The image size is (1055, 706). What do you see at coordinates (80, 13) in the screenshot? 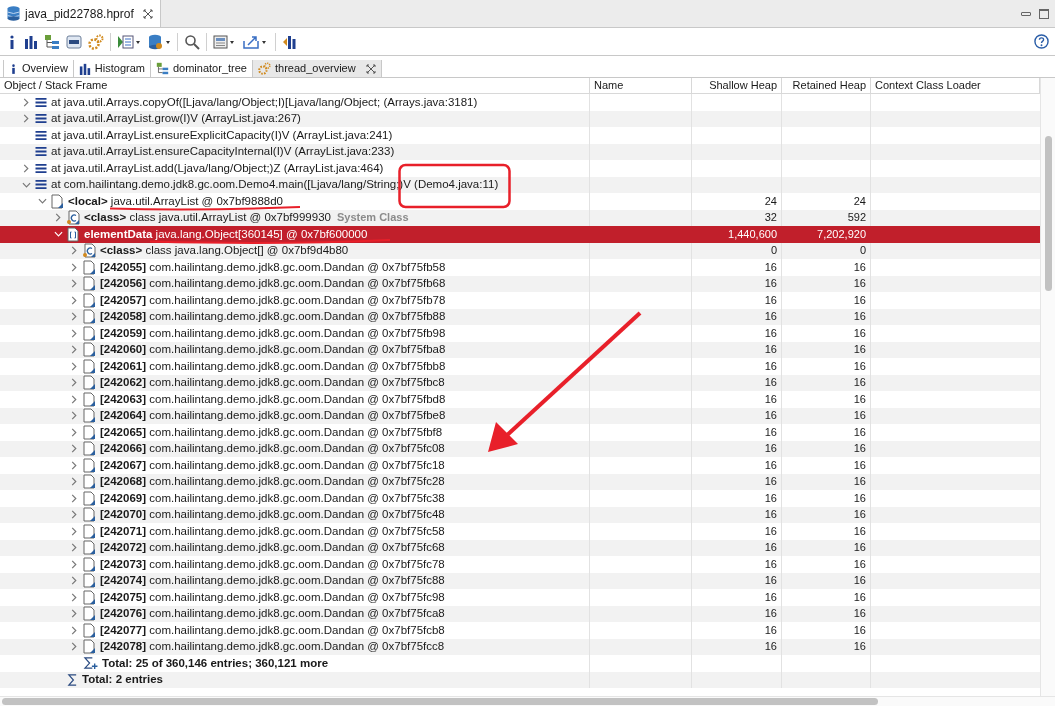
I see `editor-tab: java_pid22788.hprof` at bounding box center [80, 13].